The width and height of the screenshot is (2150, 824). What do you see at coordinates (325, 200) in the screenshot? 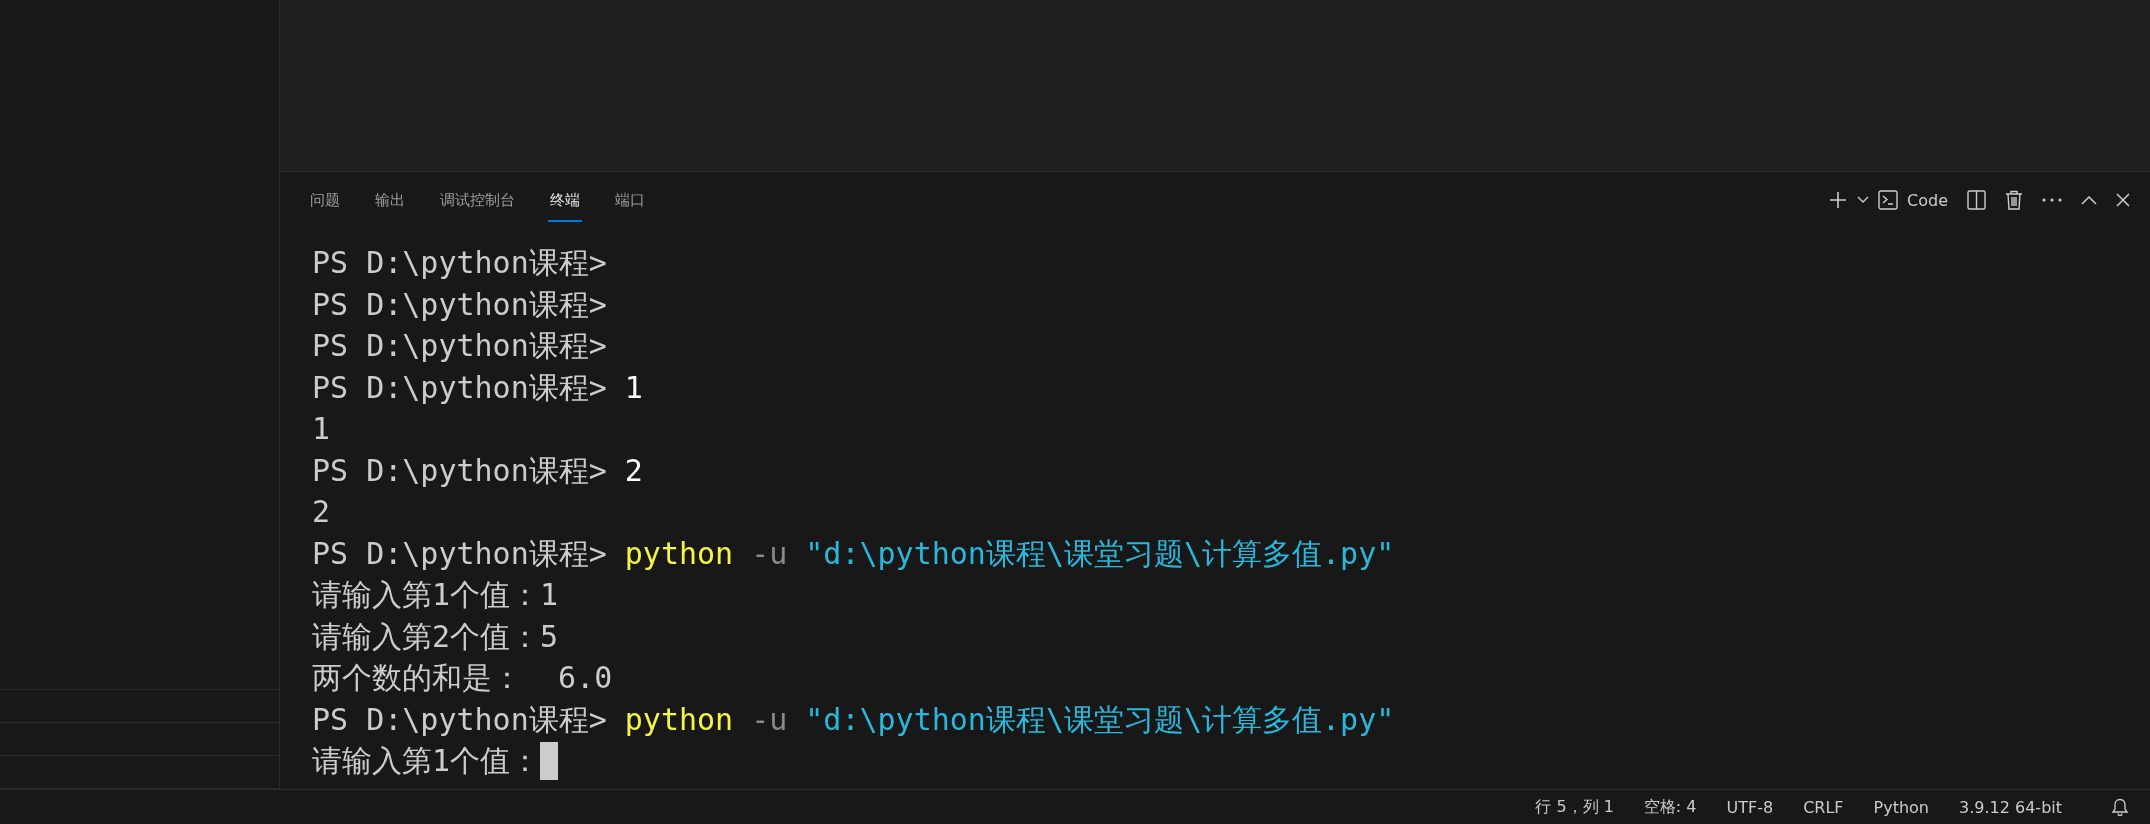
I see `panel-tab: 问题` at bounding box center [325, 200].